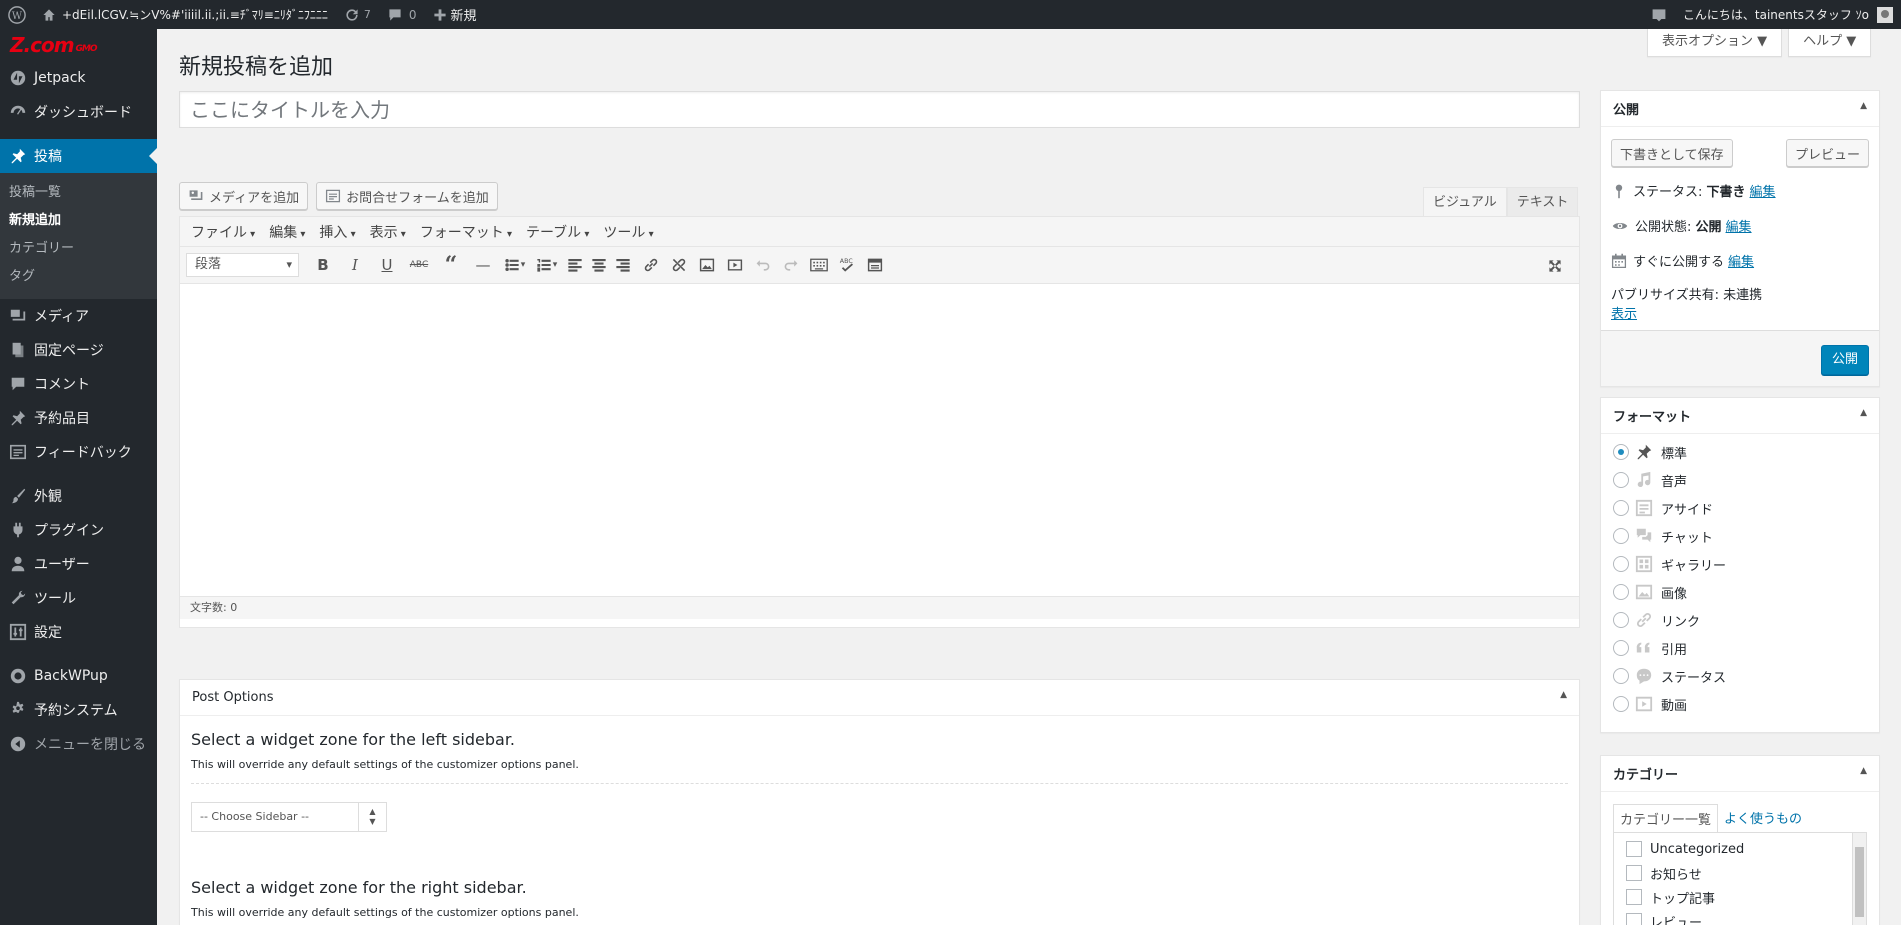 This screenshot has width=1901, height=925. I want to click on save-draft-button: 下書きとして保存, so click(1672, 153).